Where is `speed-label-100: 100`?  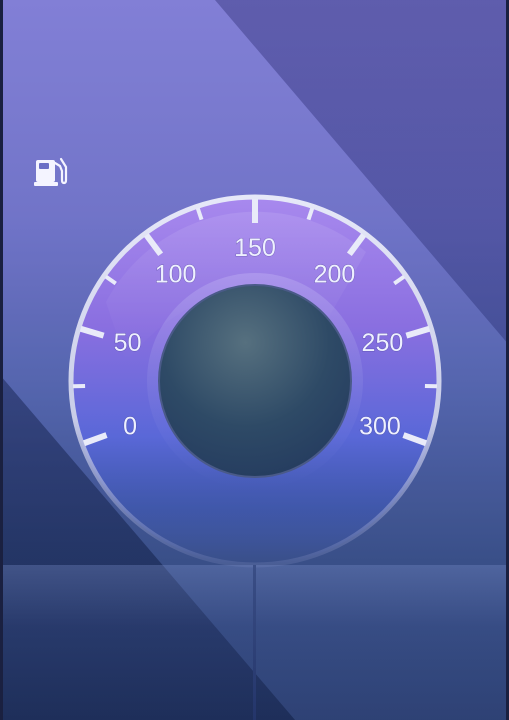 speed-label-100: 100 is located at coordinates (176, 274).